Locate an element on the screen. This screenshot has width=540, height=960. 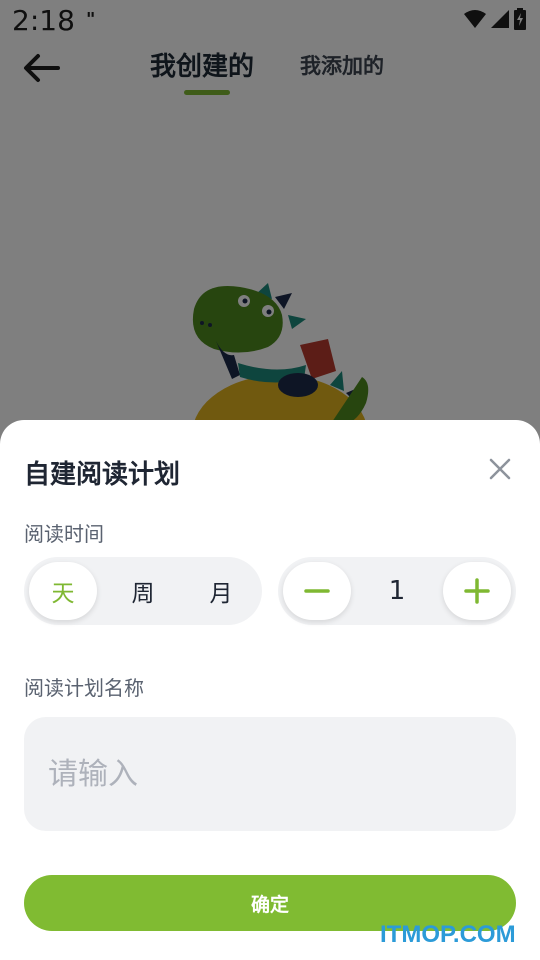
minus-icon is located at coordinates (317, 591).